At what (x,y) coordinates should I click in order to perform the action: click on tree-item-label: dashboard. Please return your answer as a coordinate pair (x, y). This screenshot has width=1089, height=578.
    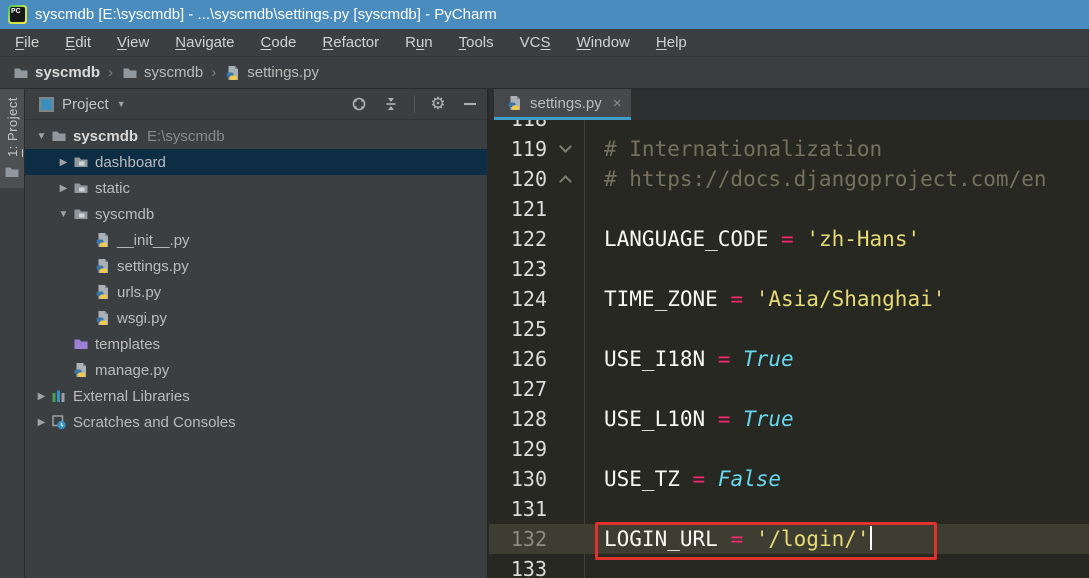
    Looking at the image, I should click on (130, 162).